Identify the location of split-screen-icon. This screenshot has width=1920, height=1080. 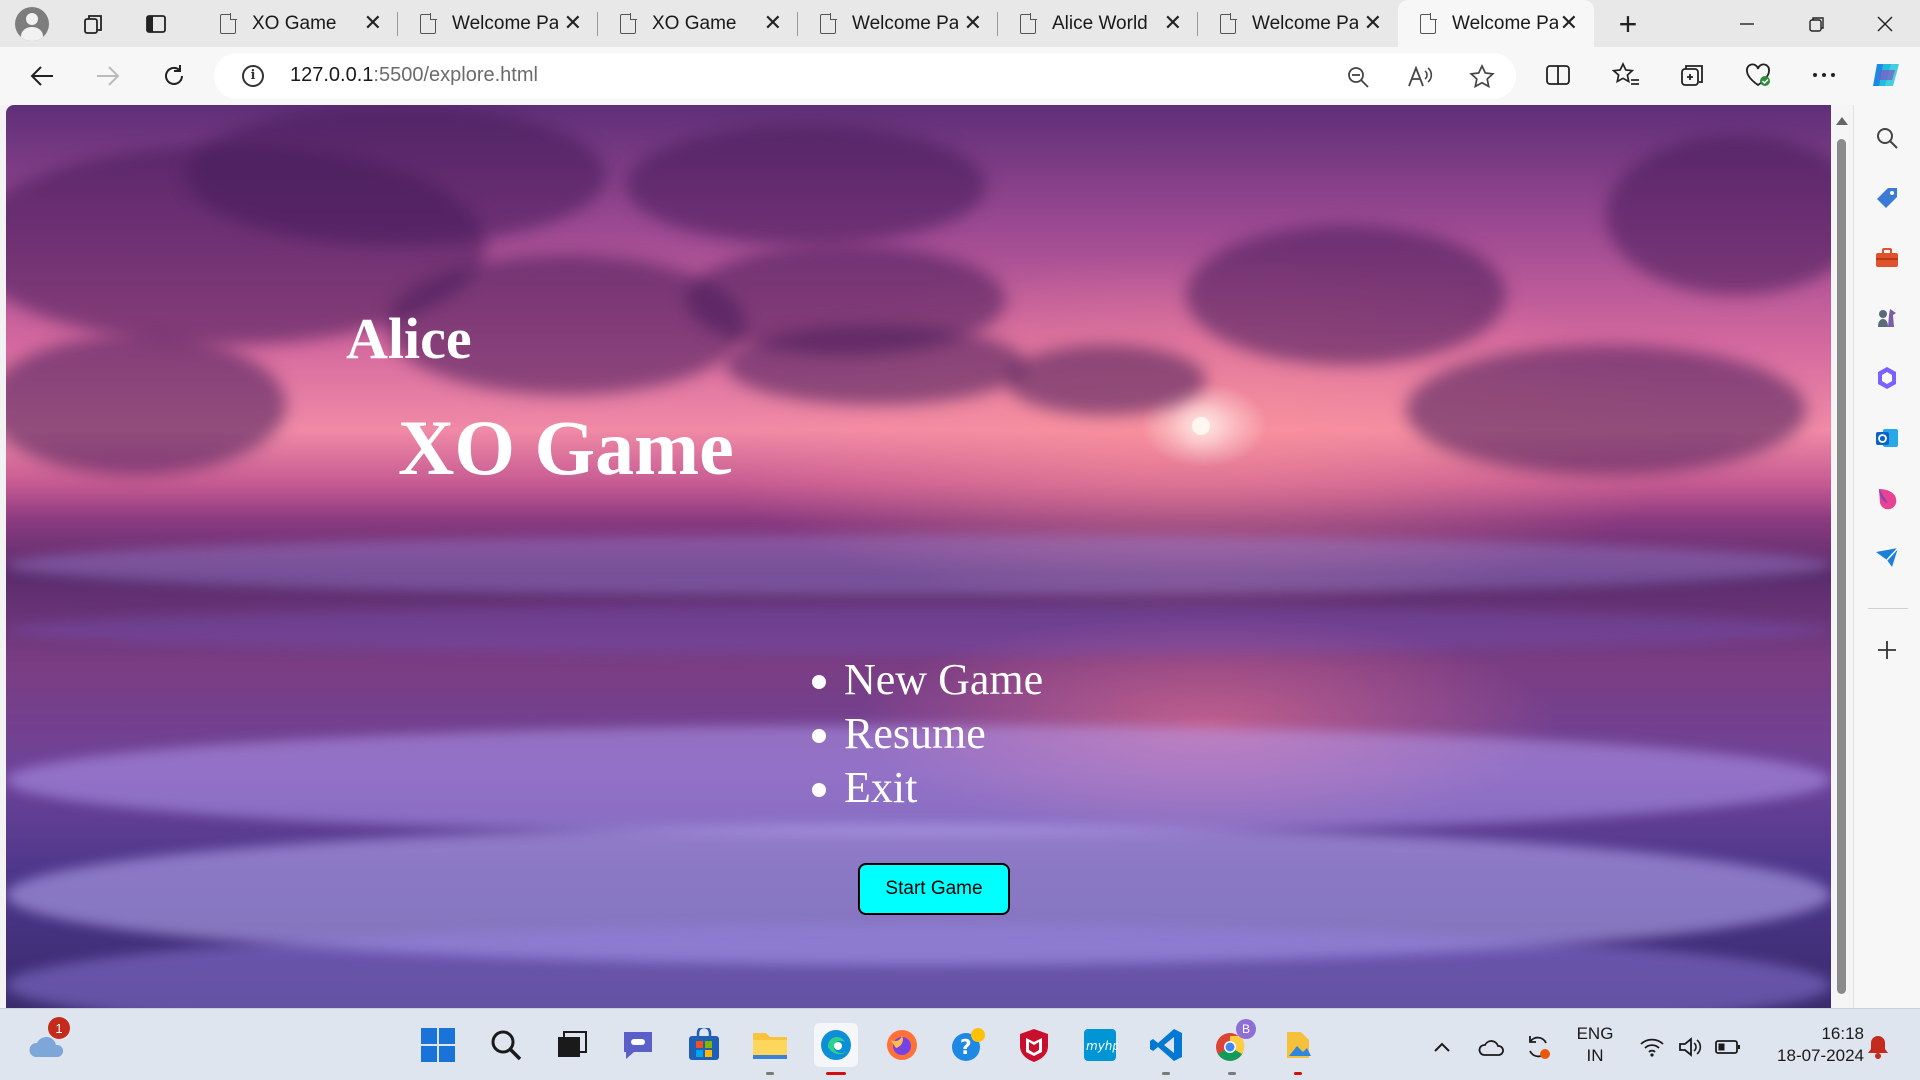
(1558, 75).